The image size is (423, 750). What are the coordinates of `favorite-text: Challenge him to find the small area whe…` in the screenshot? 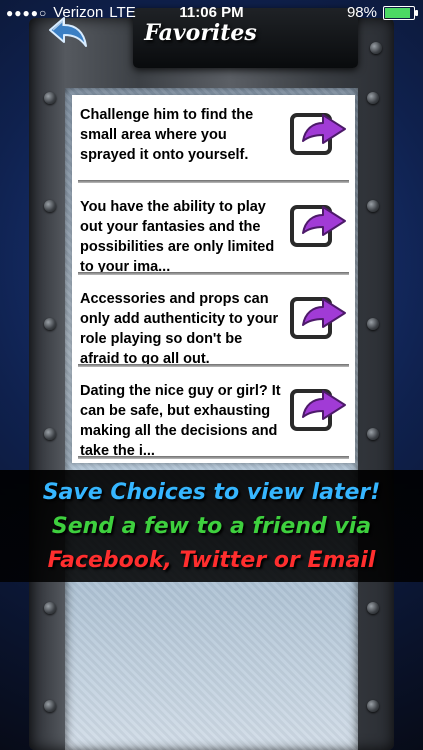 It's located at (167, 135).